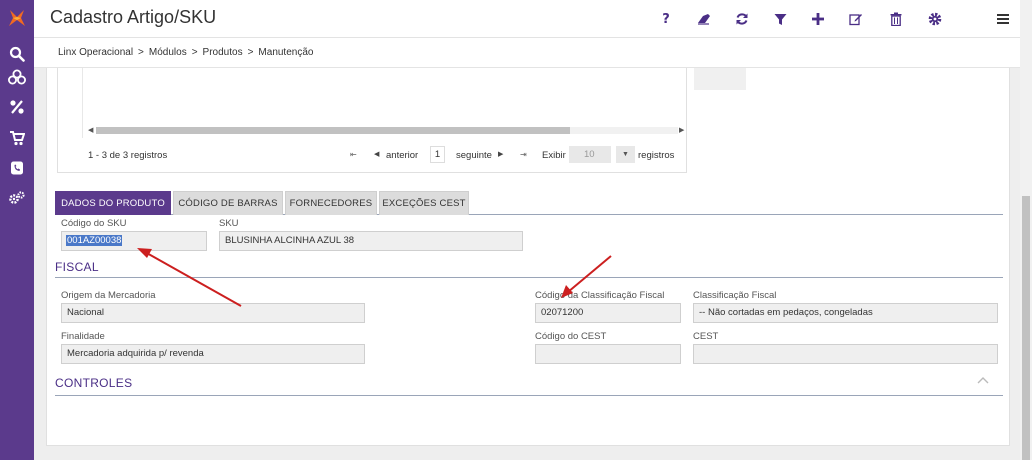 The height and width of the screenshot is (460, 1032). What do you see at coordinates (896, 19) in the screenshot?
I see `delete-icon` at bounding box center [896, 19].